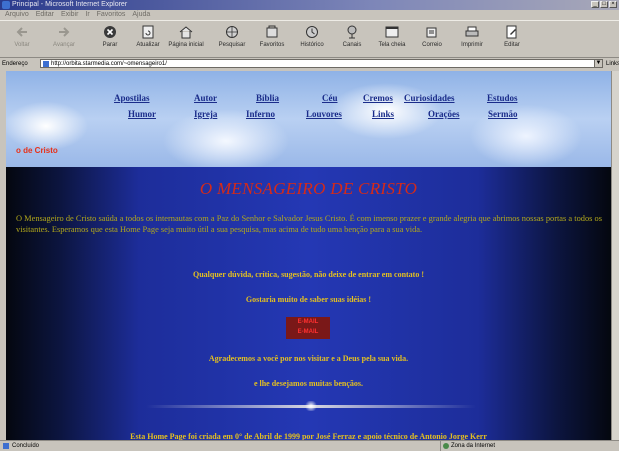 Image resolution: width=619 pixels, height=451 pixels. What do you see at coordinates (141, 14) in the screenshot?
I see `menu-ajuda: Ajuda` at bounding box center [141, 14].